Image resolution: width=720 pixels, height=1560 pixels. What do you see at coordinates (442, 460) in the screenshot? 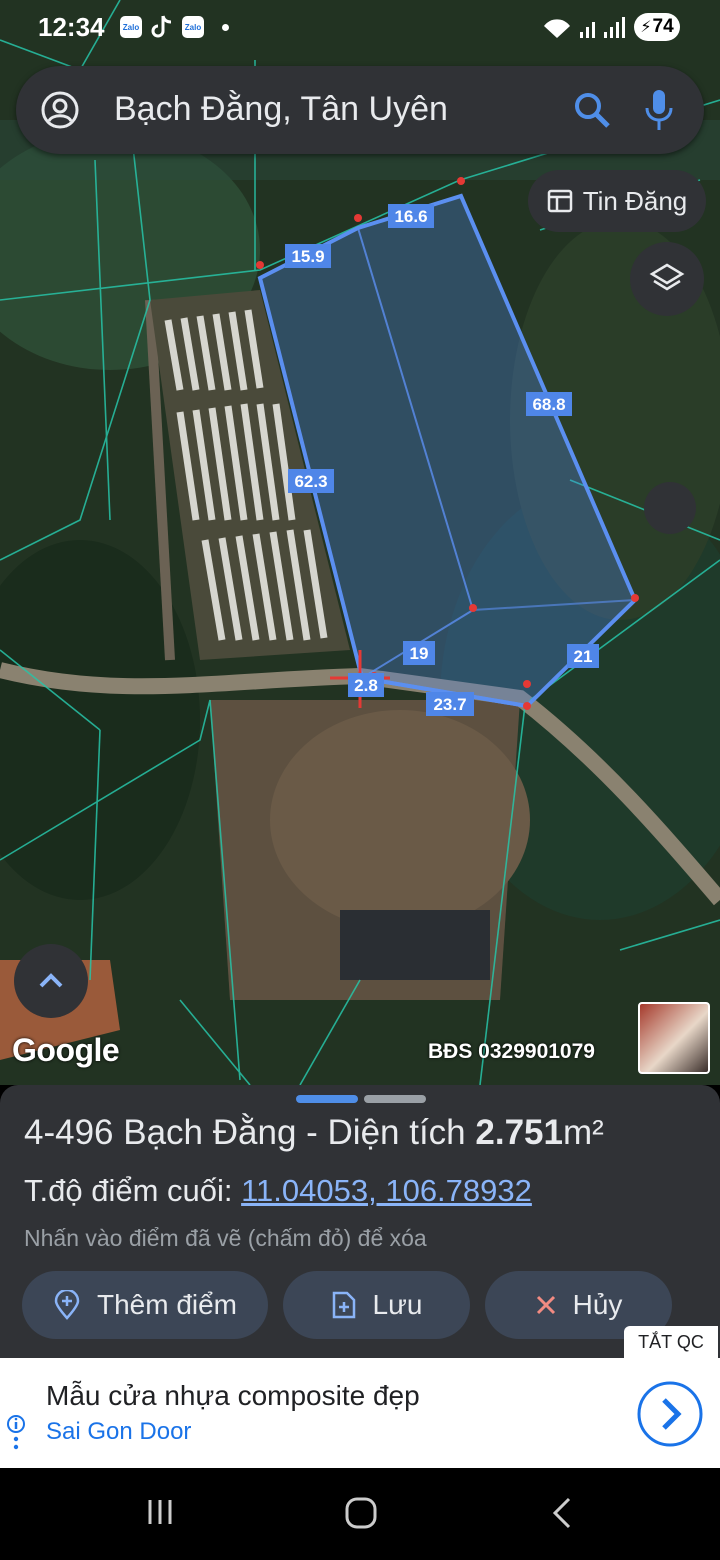
I see `plot-labels-layer: 16.6 15.9 68.8 62.3 19 21 2.8 23.7` at bounding box center [442, 460].